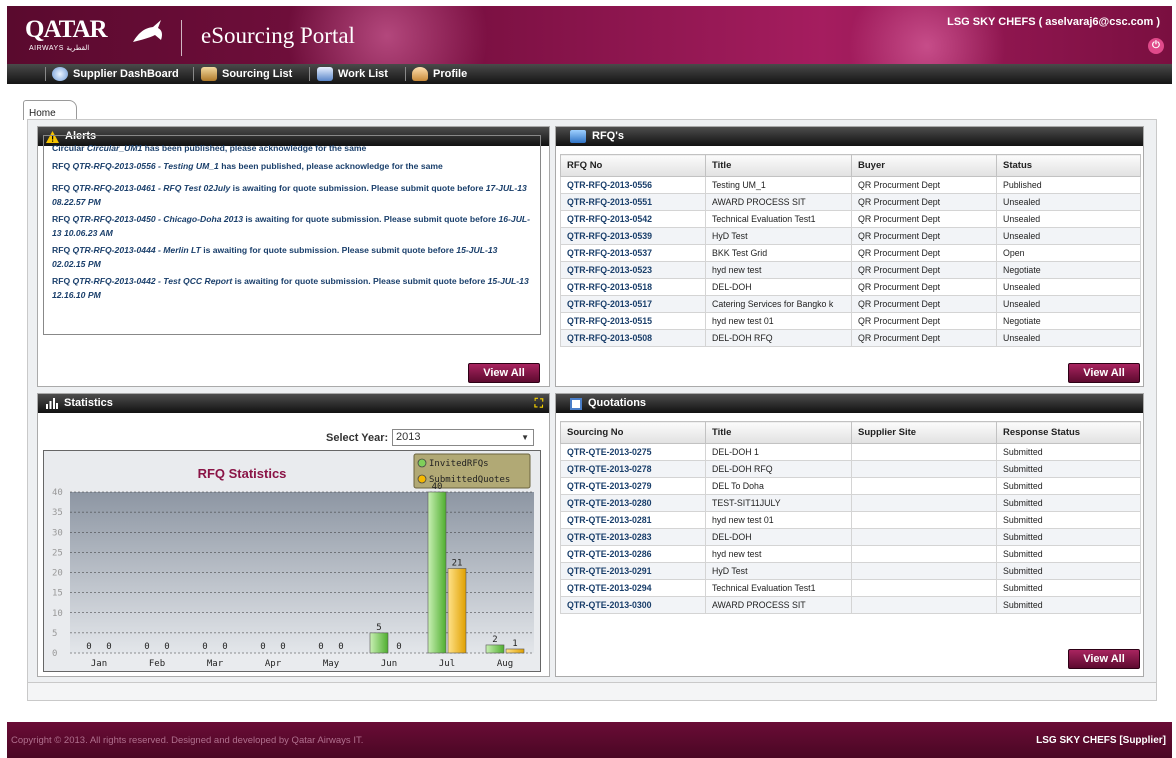  I want to click on table-cell: QTR-RFQ-2013-0556, so click(633, 185).